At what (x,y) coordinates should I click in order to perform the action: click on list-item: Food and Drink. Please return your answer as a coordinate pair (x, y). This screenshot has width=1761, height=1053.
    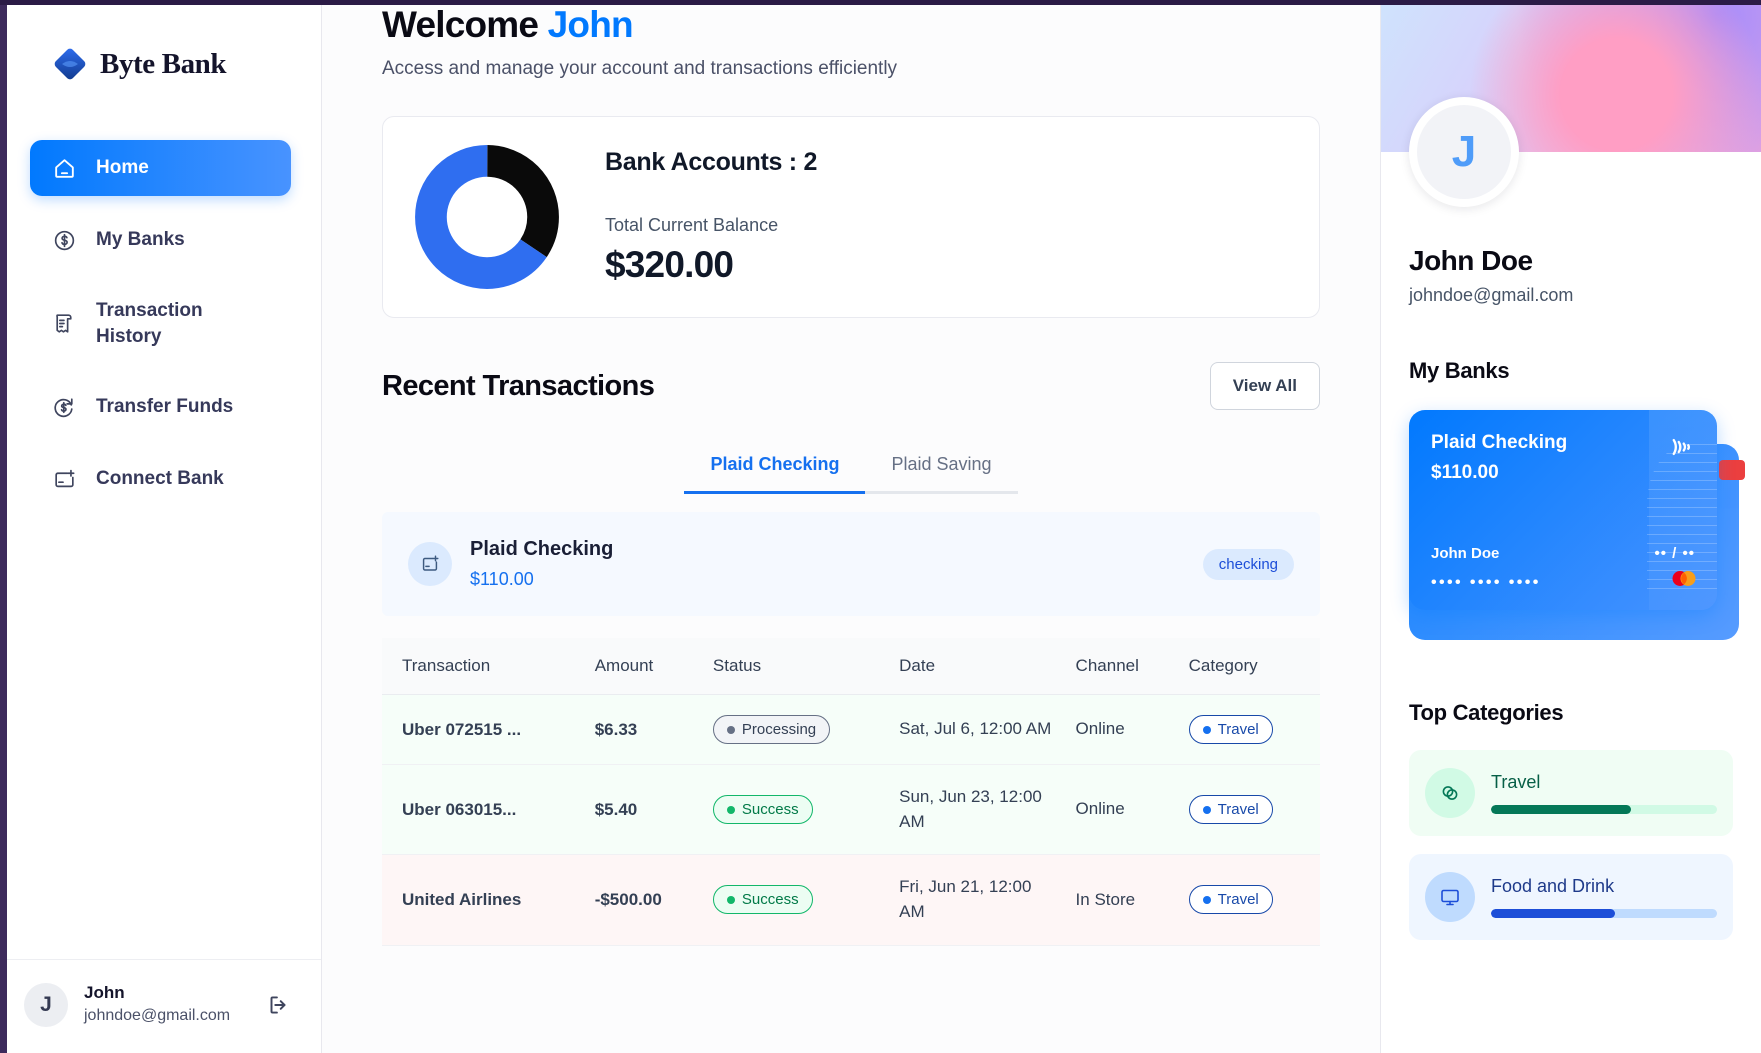
    Looking at the image, I should click on (1571, 897).